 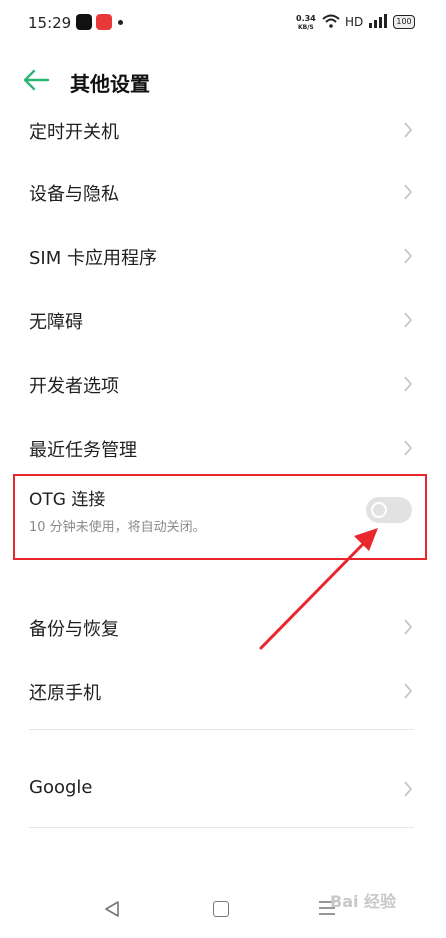 I want to click on page-title: 其他设置, so click(x=110, y=84).